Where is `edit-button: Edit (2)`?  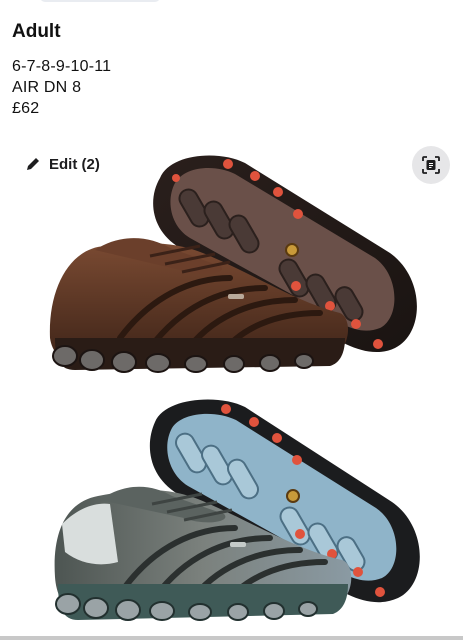
edit-button: Edit (2) is located at coordinates (62, 164).